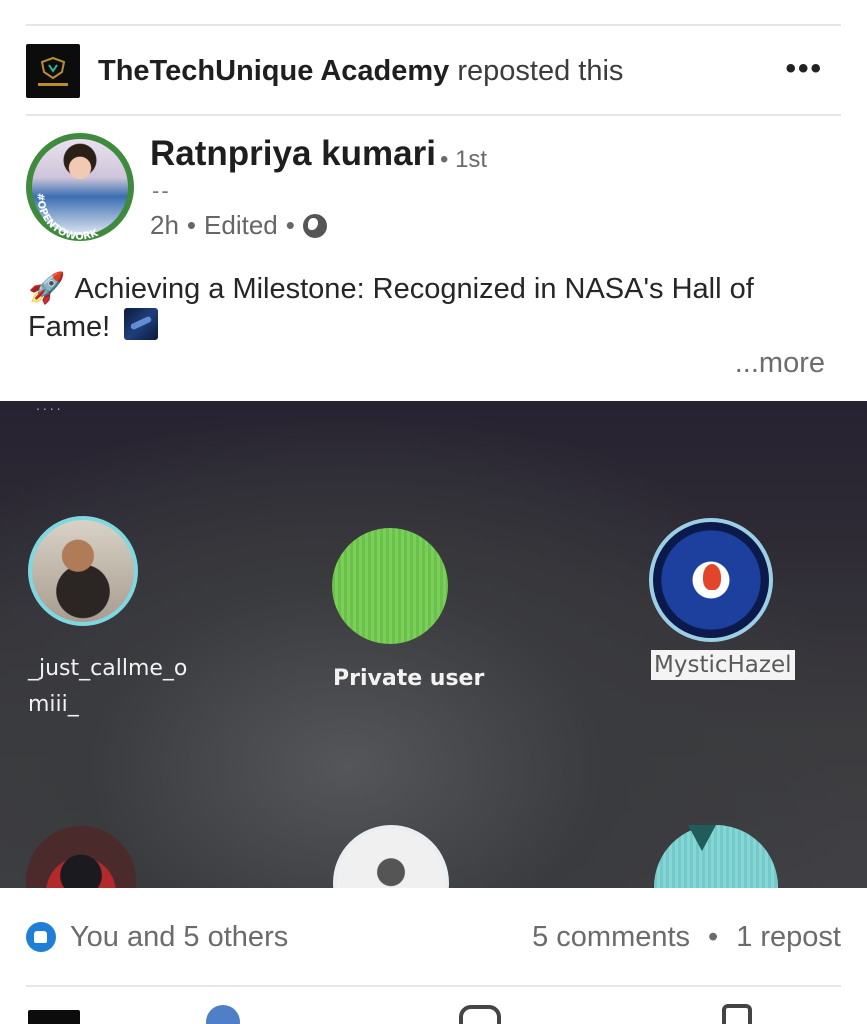 This screenshot has width=867, height=1024. I want to click on actions-divider, so click(433, 986).